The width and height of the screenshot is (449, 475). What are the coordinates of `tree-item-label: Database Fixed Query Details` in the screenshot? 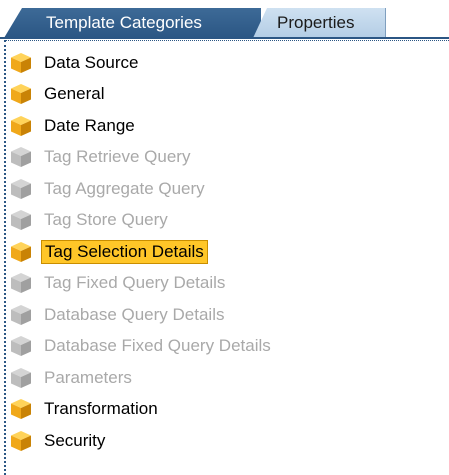 It's located at (157, 346).